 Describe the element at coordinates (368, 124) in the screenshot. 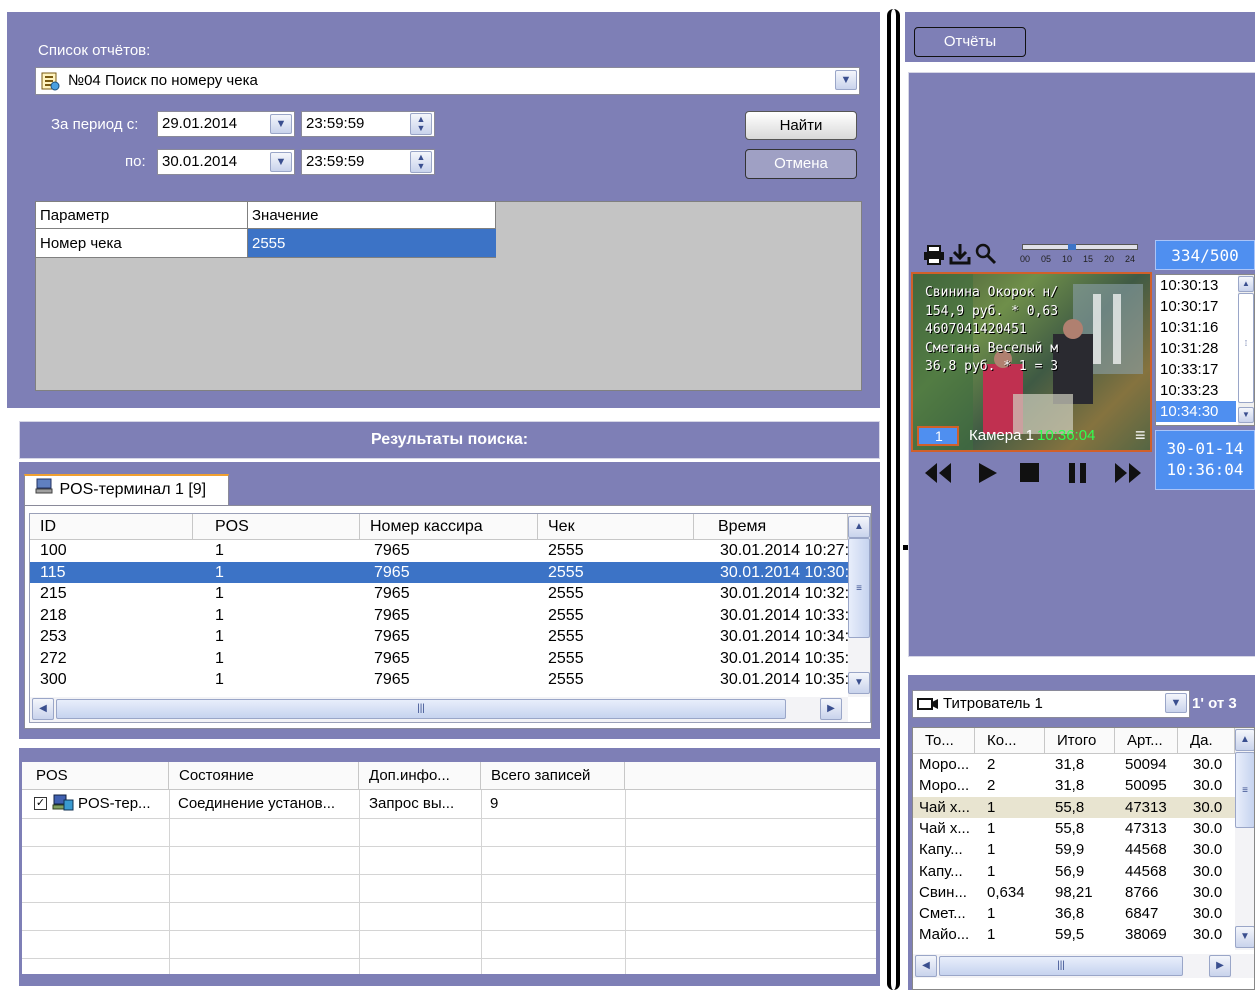

I see `time-from-field: 23:59:59 ▲ ▼` at that location.